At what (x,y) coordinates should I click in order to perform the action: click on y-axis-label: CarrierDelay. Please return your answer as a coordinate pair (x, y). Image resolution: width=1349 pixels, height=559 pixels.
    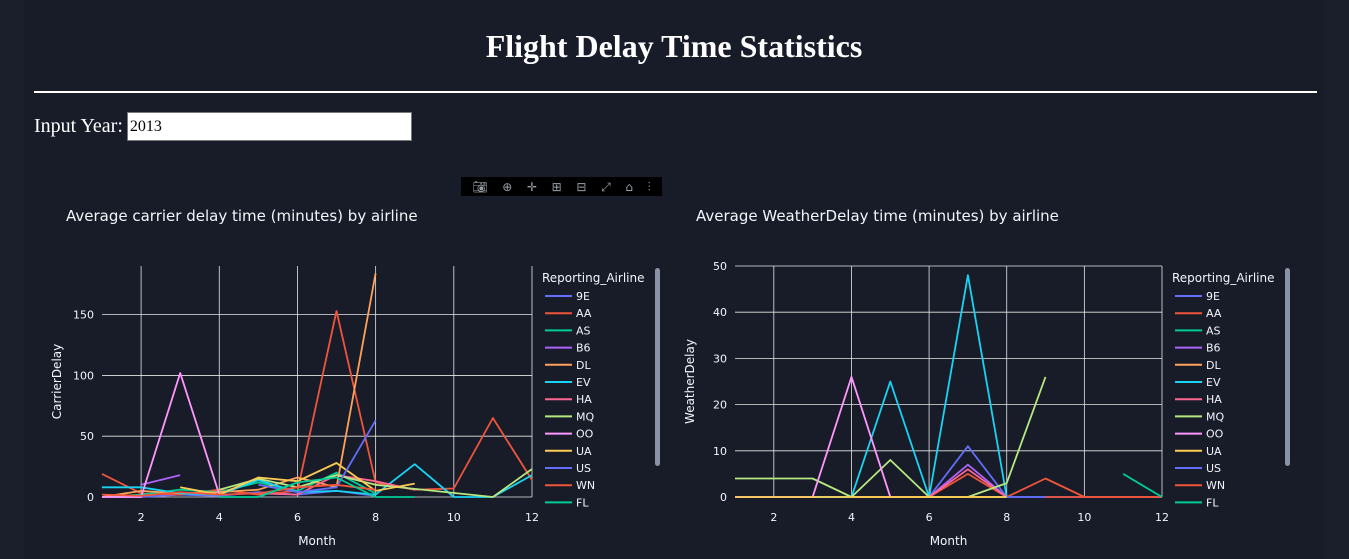
    Looking at the image, I should click on (57, 381).